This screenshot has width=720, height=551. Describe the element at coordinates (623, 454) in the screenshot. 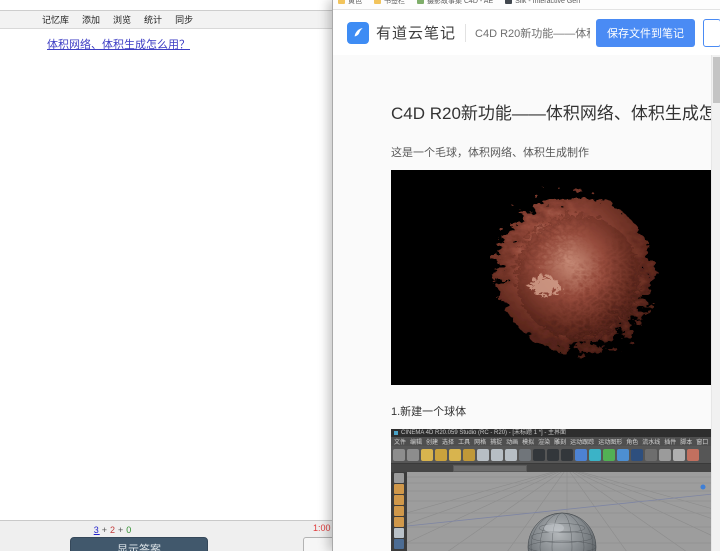

I see `field-icon` at that location.